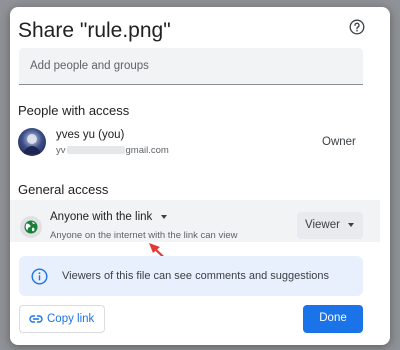  Describe the element at coordinates (32, 142) in the screenshot. I see `avatar` at that location.